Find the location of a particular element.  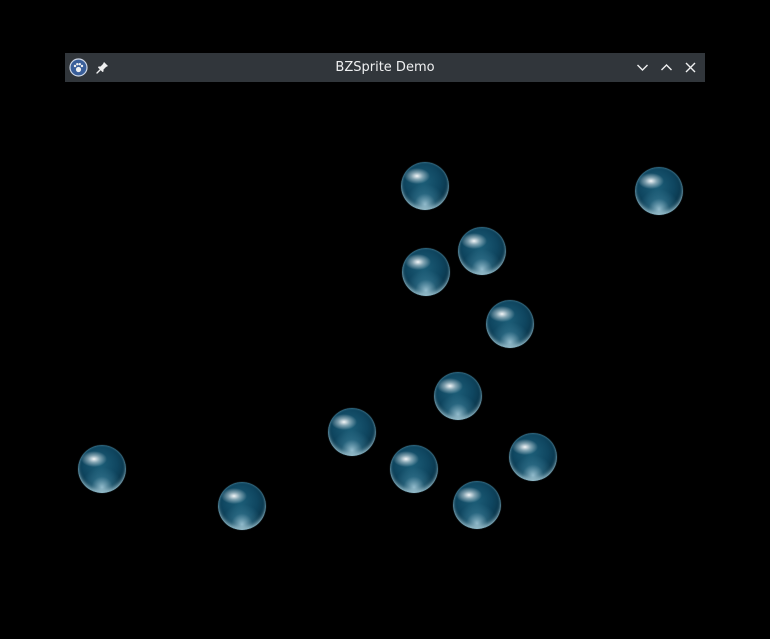

close-icon is located at coordinates (690, 67).